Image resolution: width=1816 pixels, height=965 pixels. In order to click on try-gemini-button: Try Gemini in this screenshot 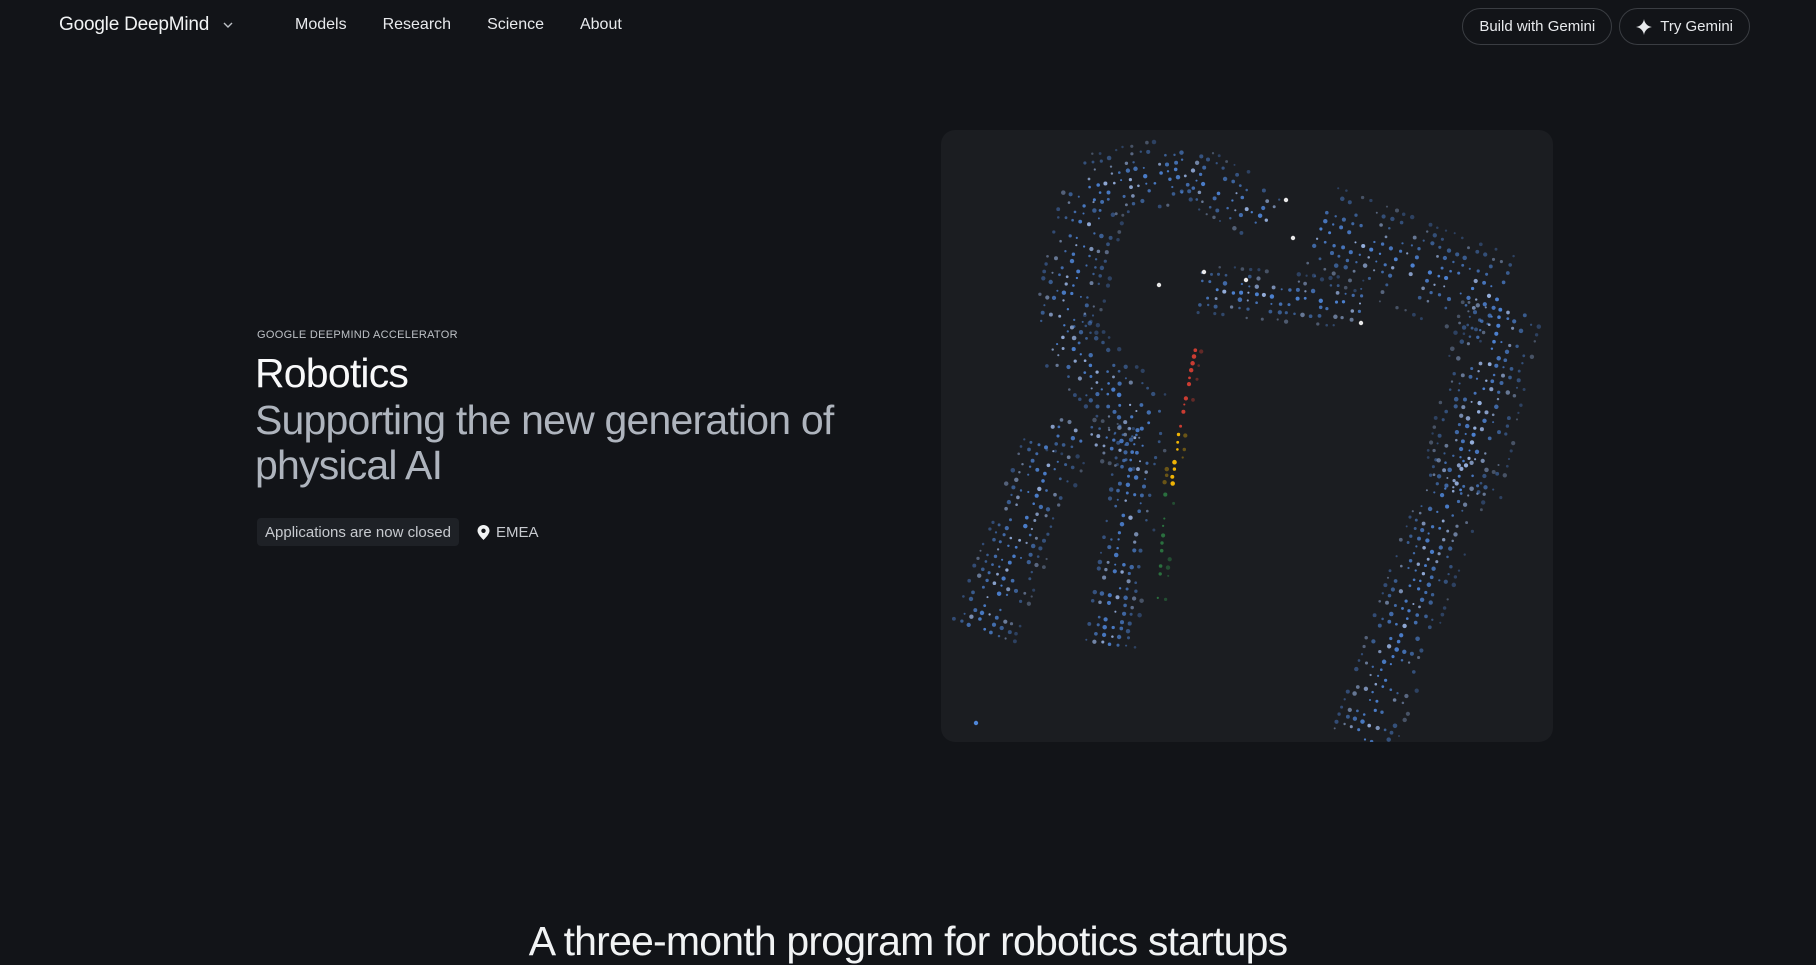, I will do `click(1684, 26)`.